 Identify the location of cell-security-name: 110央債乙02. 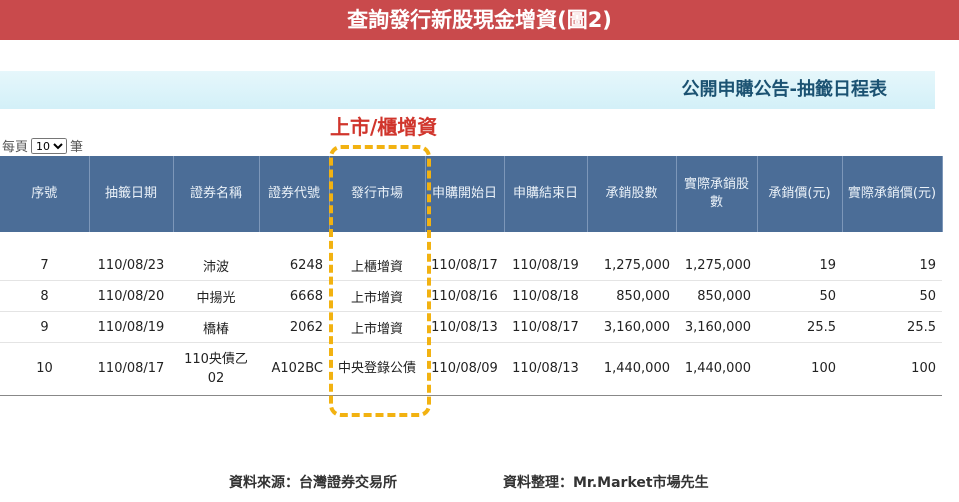
(216, 369).